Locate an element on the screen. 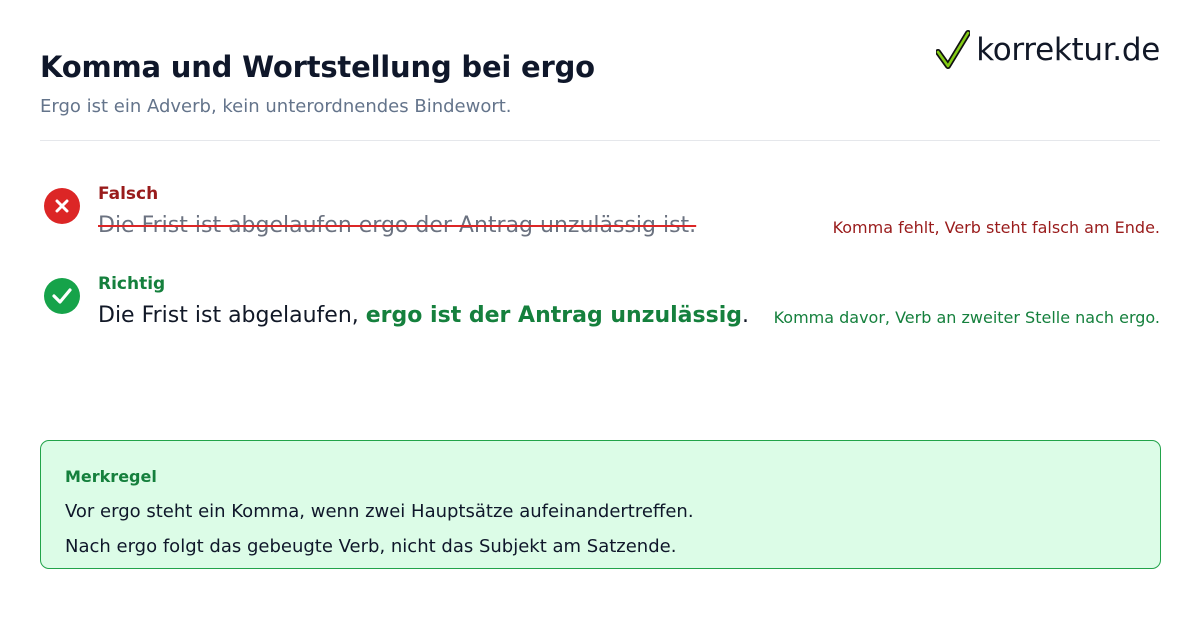  checkmark-logo-icon is located at coordinates (953, 50).